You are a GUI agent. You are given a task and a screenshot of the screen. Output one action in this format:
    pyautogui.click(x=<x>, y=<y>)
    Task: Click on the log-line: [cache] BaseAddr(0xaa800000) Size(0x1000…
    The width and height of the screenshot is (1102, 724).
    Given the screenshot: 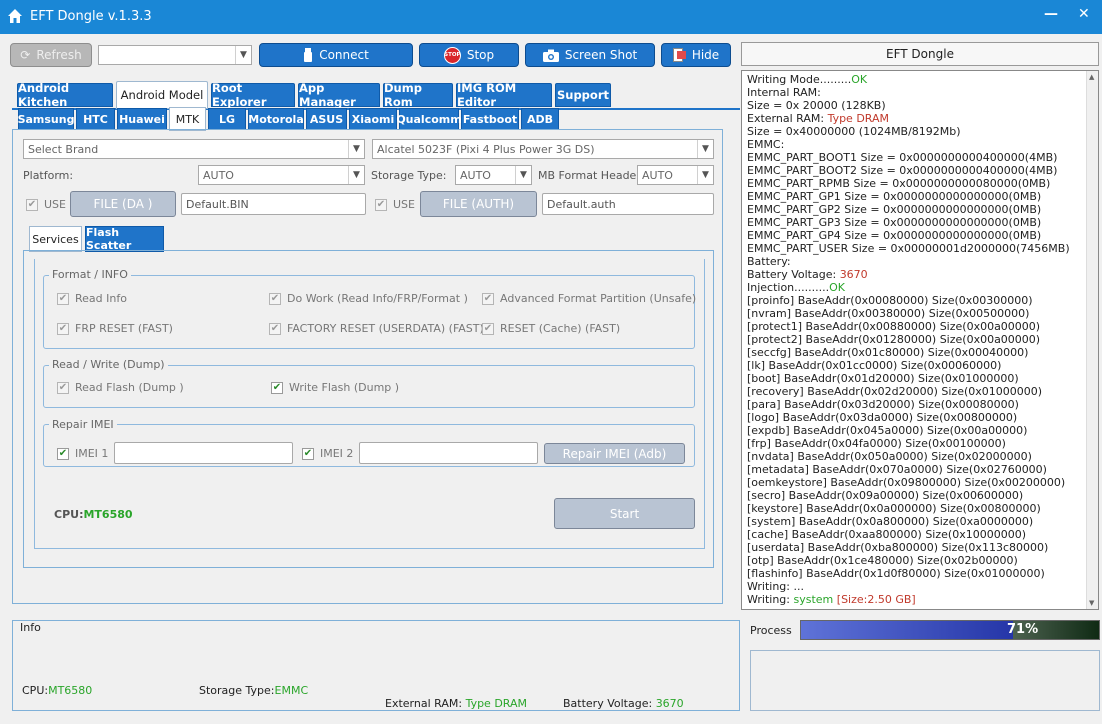 What is the action you would take?
    pyautogui.click(x=886, y=534)
    